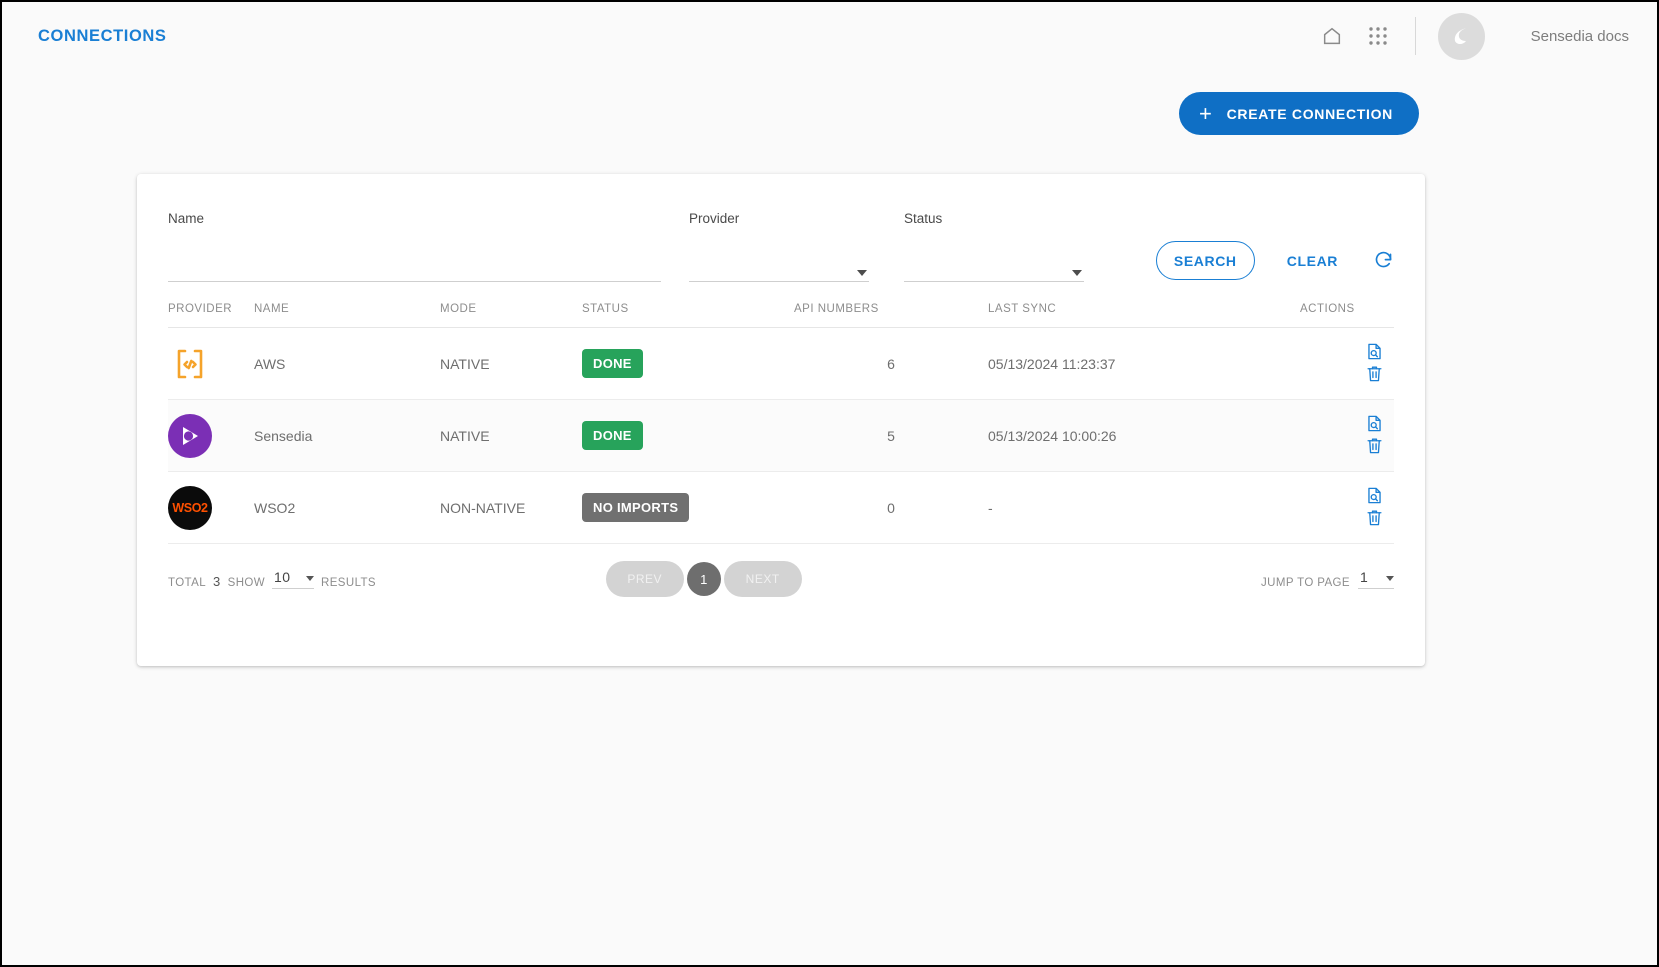 The height and width of the screenshot is (967, 1659). I want to click on table-row: AWS NATIVE DONE 6 05/13/2024 11:23:37, so click(781, 363).